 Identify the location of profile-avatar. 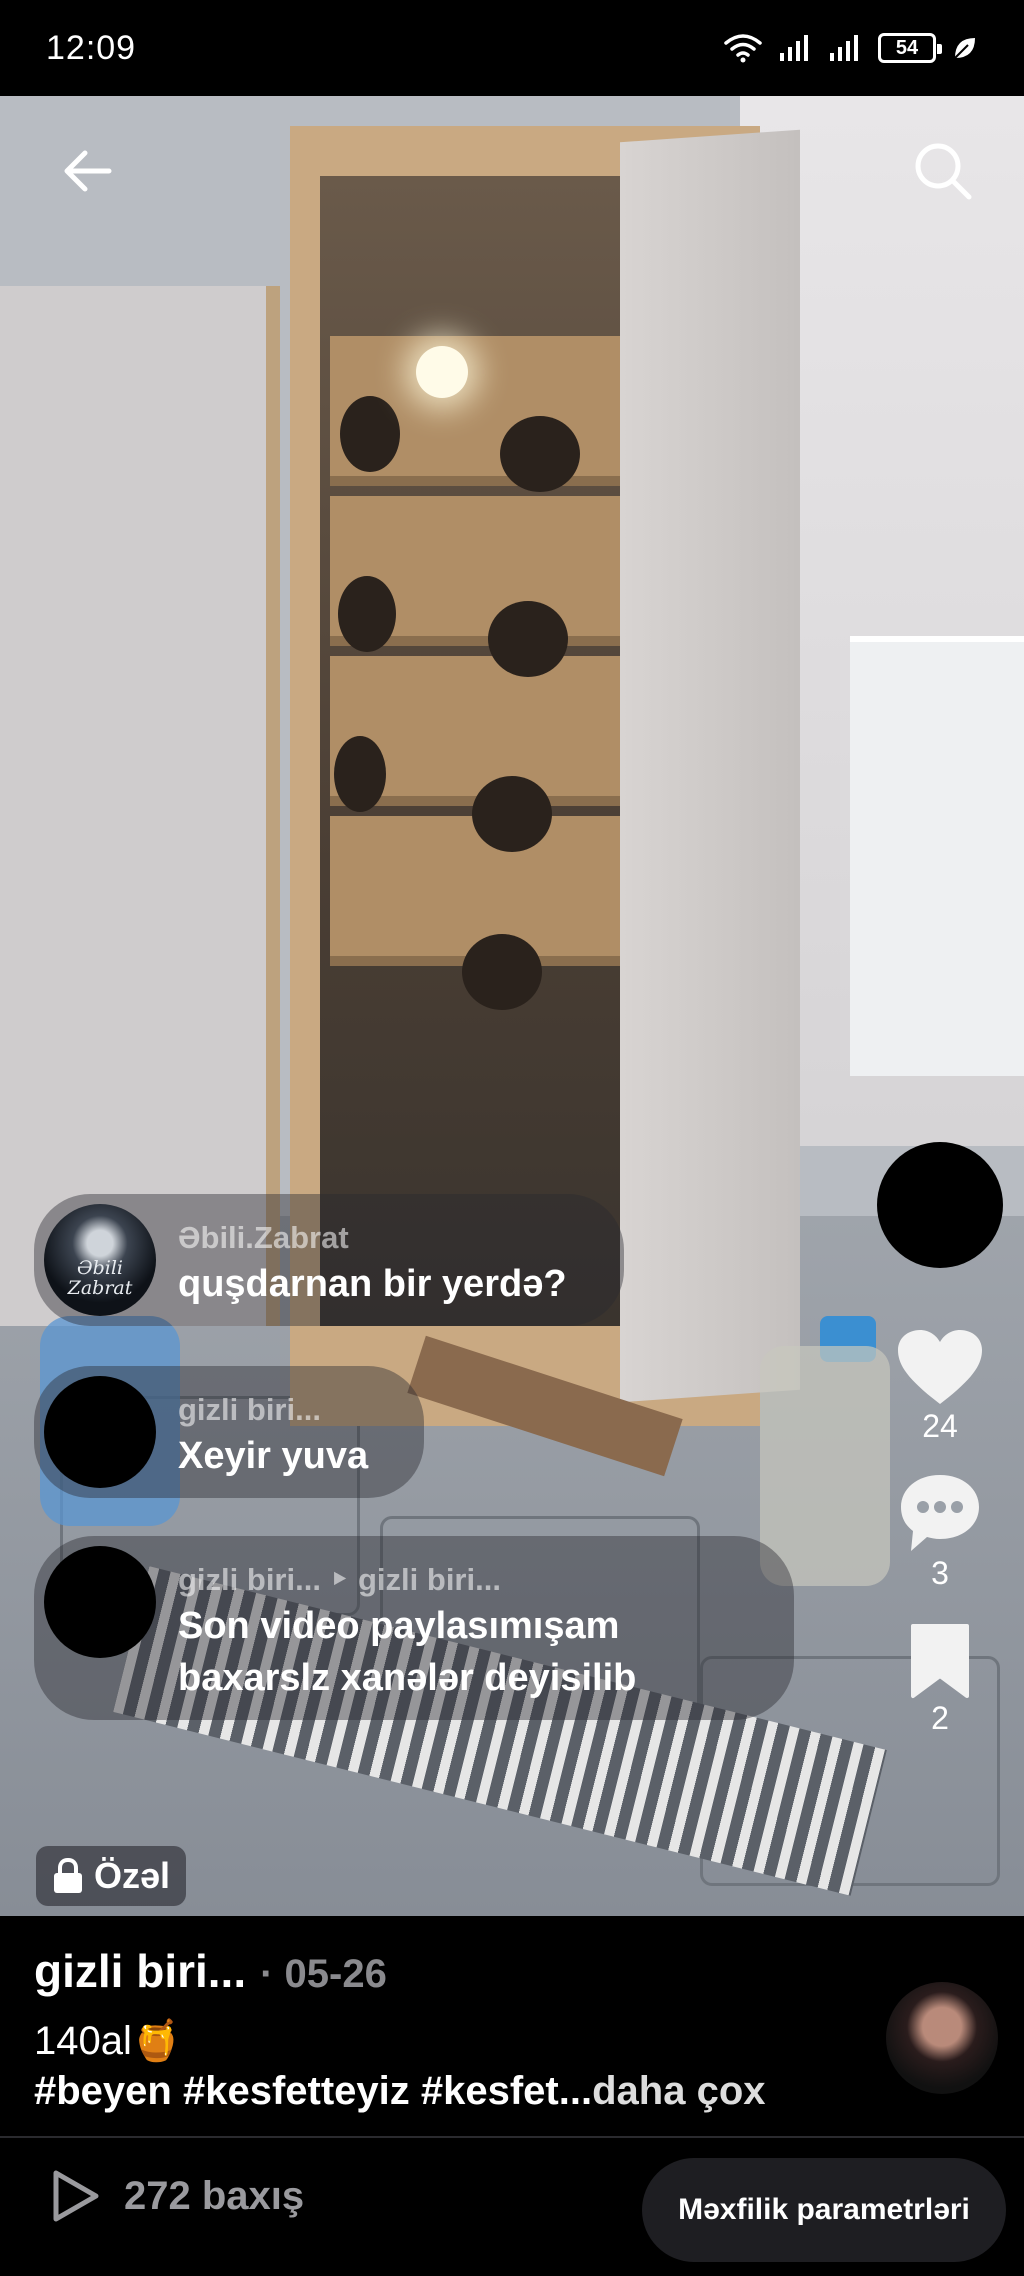
(942, 2038).